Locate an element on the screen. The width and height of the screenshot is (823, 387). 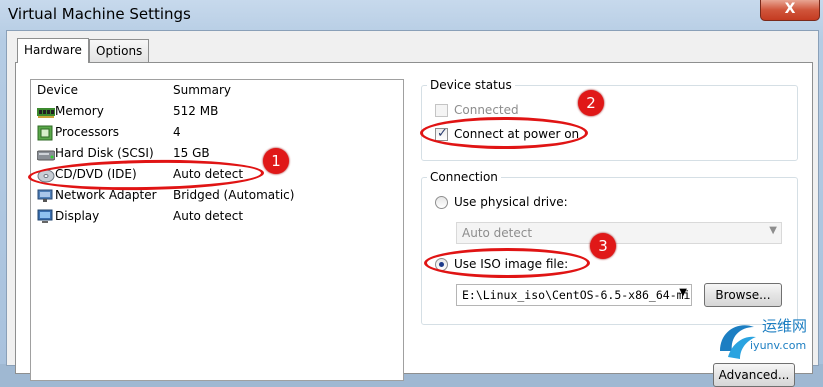
annotation-ellipse-connect-power-on is located at coordinates (504, 133).